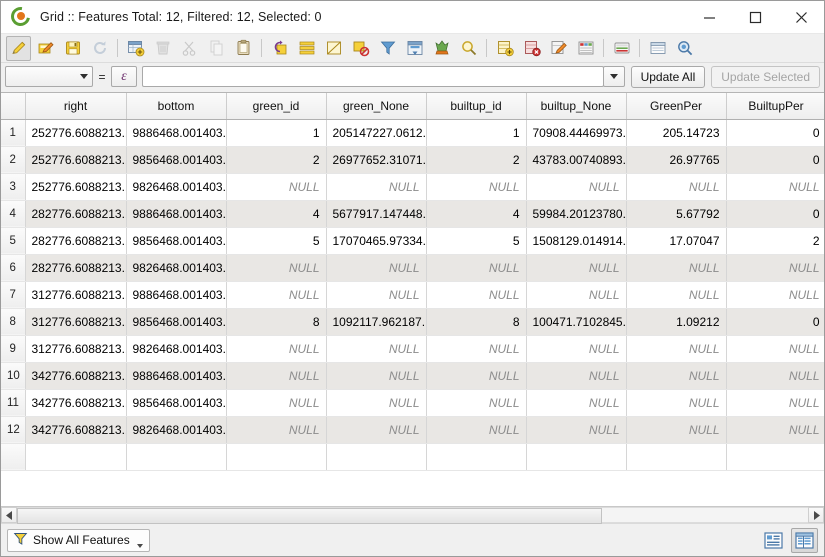 The height and width of the screenshot is (557, 825). What do you see at coordinates (276, 214) in the screenshot?
I see `table-cell: 4` at bounding box center [276, 214].